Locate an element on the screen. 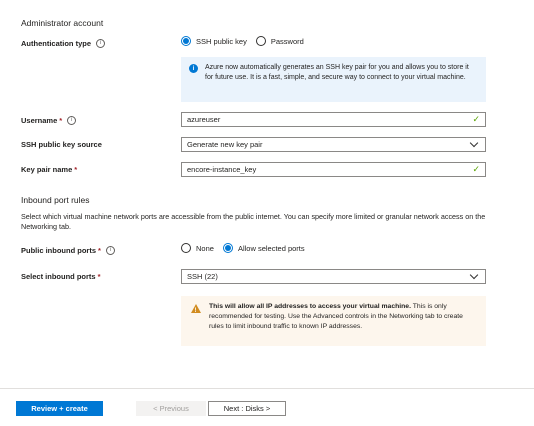  public-ports-label-text: Public inbound ports is located at coordinates (58, 250).